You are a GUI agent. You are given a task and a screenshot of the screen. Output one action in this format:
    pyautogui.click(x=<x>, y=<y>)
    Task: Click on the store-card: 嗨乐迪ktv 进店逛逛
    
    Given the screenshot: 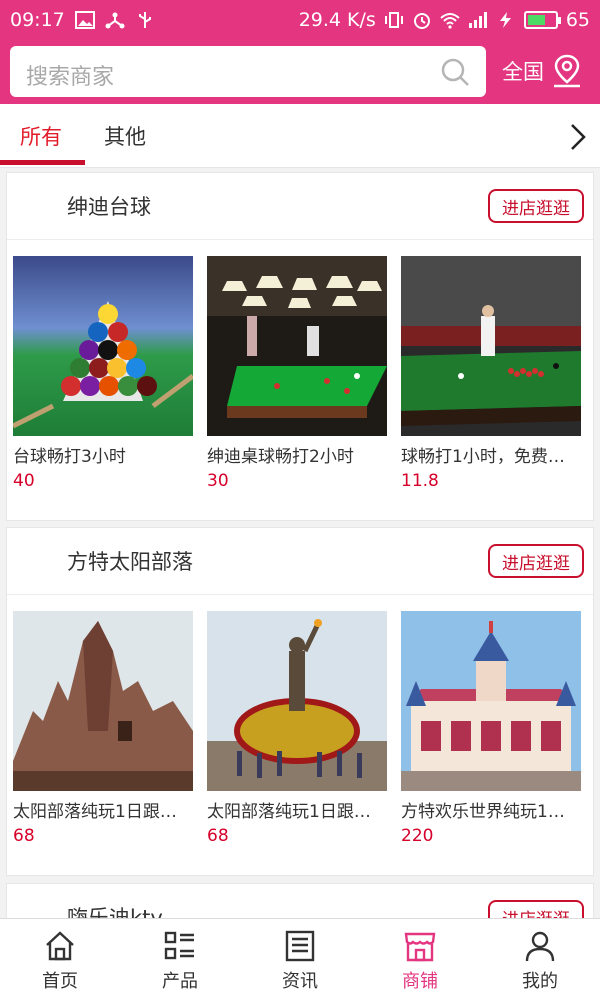 What is the action you would take?
    pyautogui.click(x=300, y=900)
    